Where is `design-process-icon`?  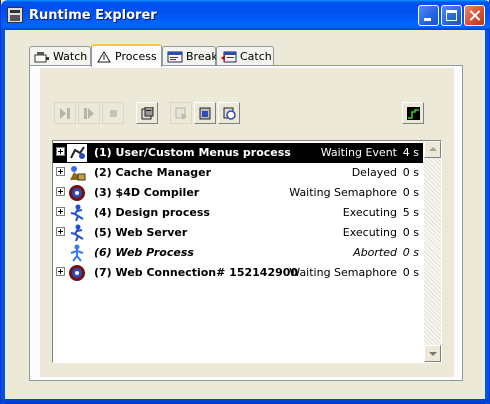
design-process-icon is located at coordinates (77, 213).